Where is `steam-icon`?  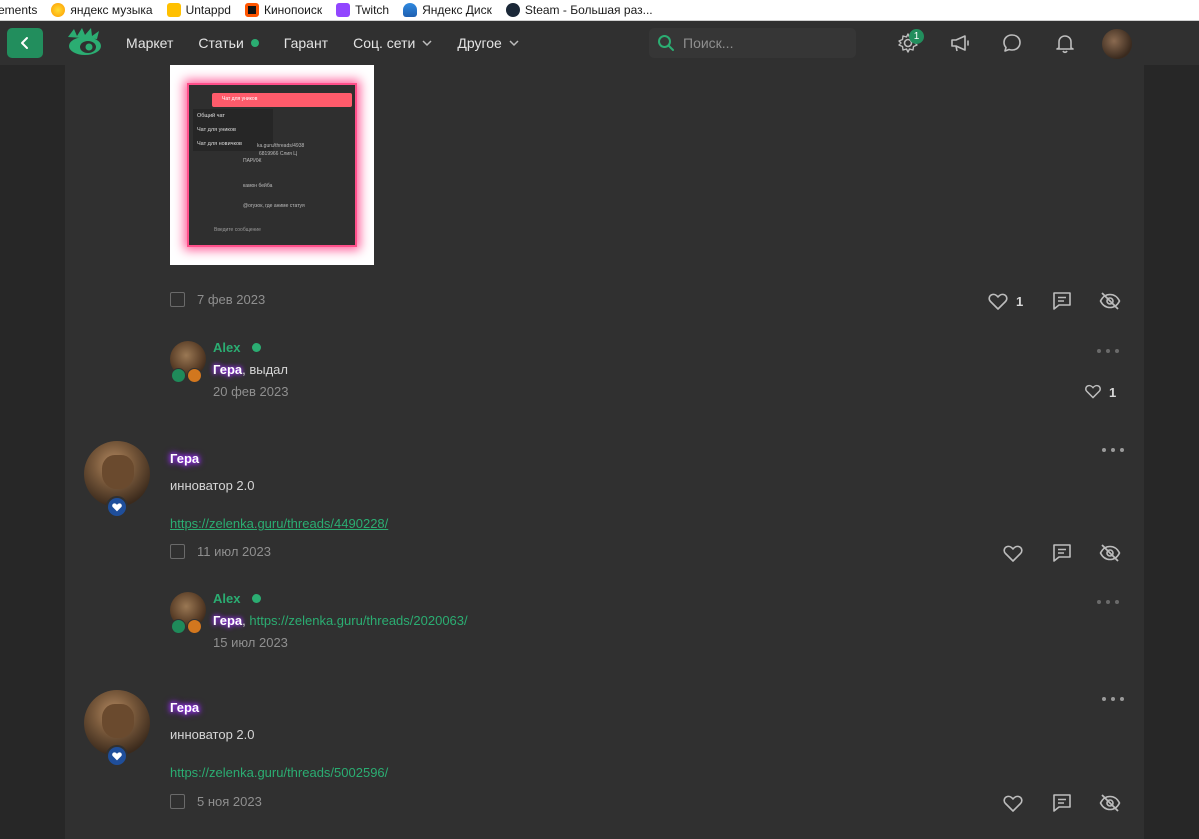
steam-icon is located at coordinates (512, 10).